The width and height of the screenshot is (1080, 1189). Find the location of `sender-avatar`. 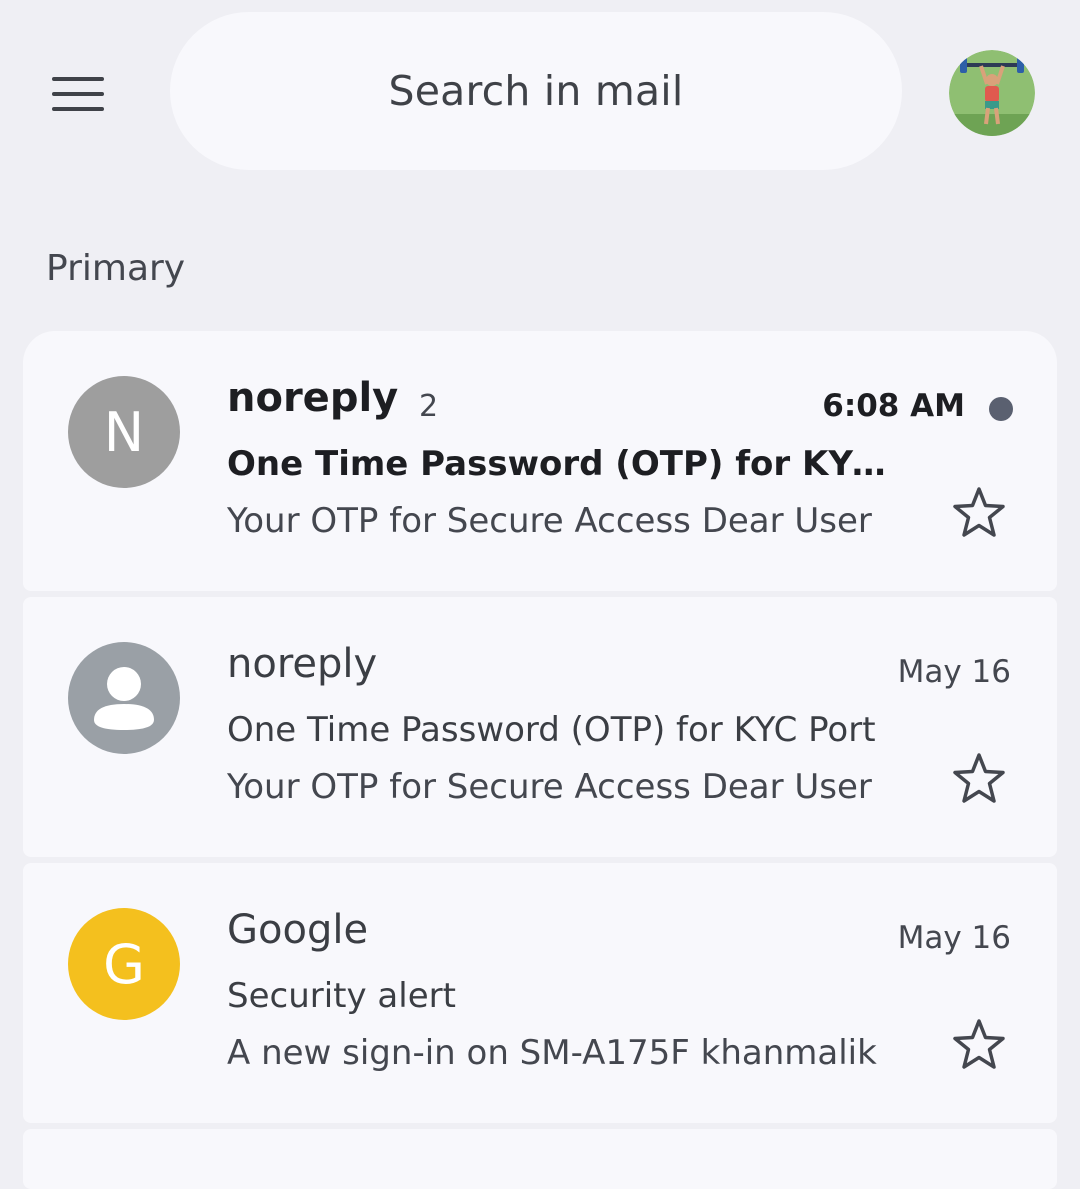

sender-avatar is located at coordinates (124, 698).